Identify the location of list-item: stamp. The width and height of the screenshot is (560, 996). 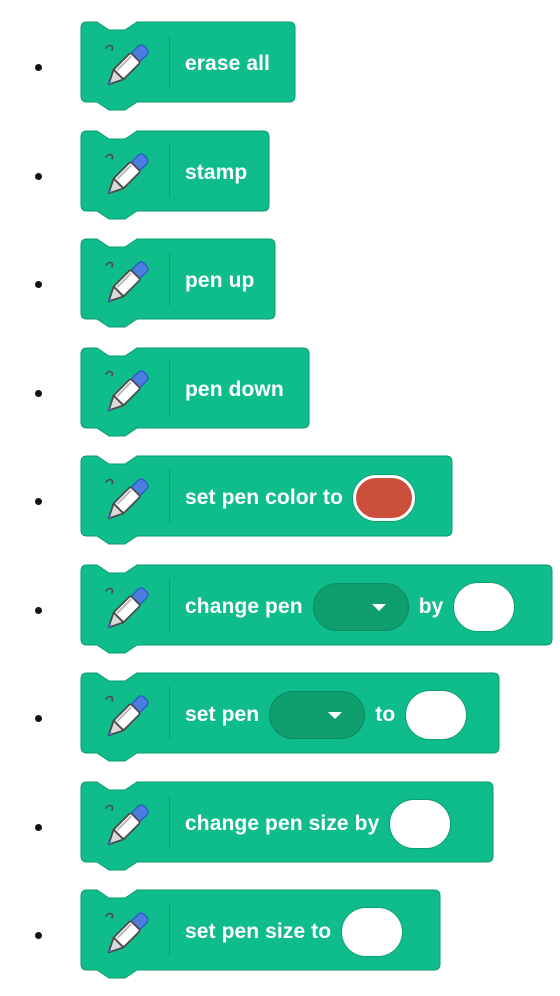
(280, 174).